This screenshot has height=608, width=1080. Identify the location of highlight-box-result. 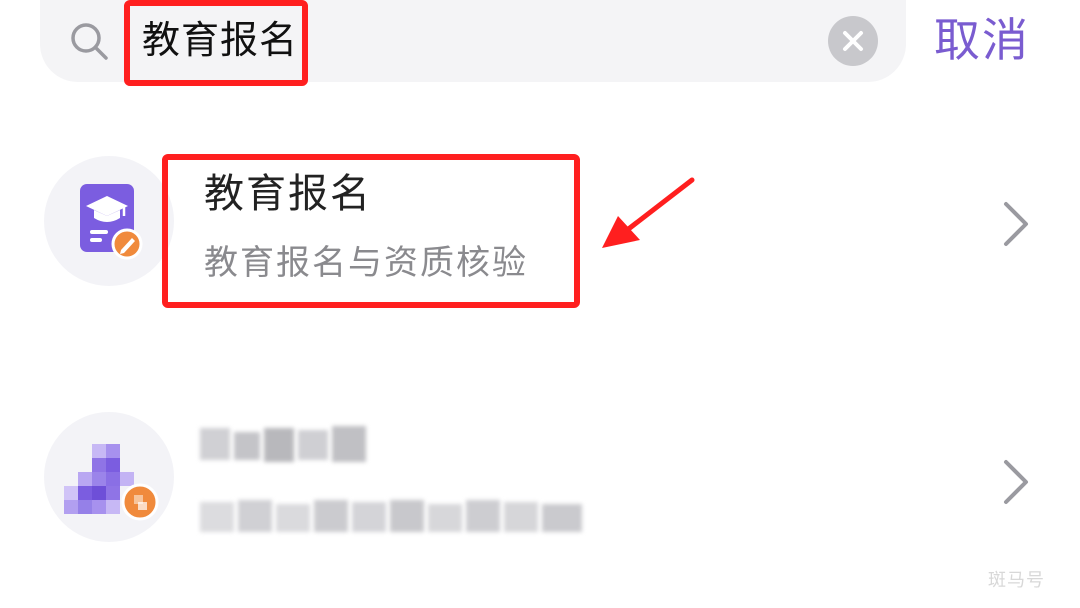
(371, 231).